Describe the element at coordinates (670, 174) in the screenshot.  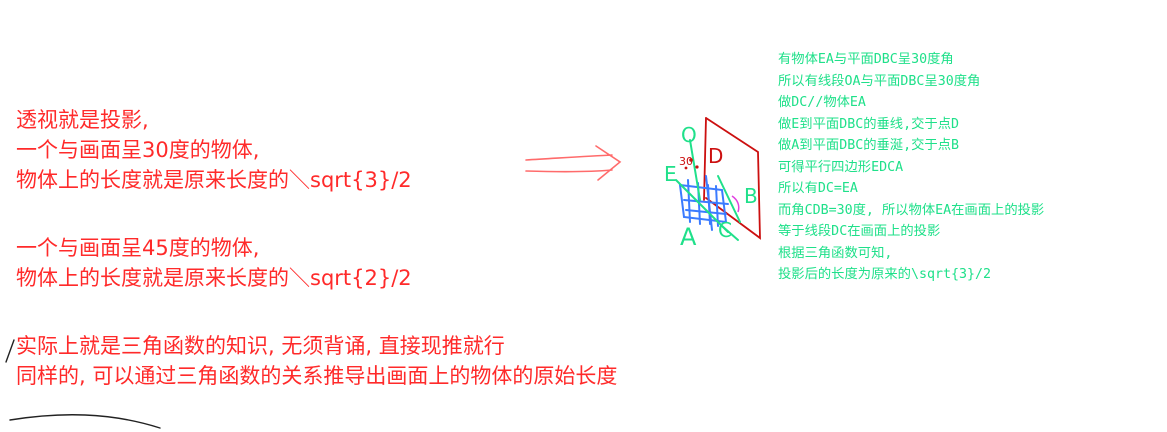
I see `label-e: E` at that location.